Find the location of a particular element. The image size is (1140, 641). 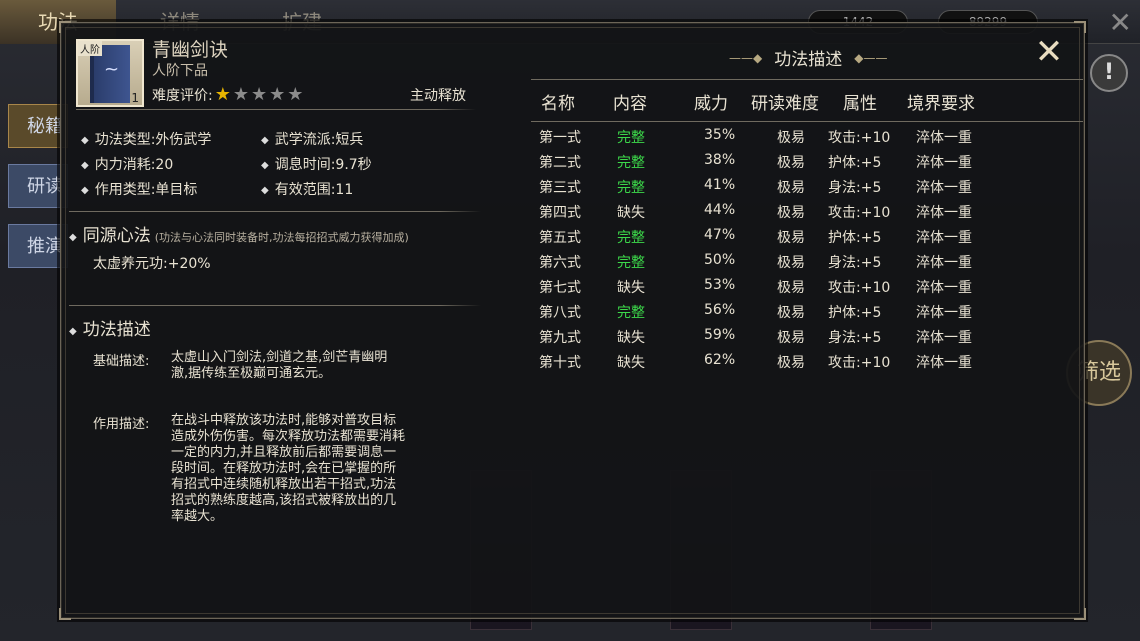

row-name: 第五式 is located at coordinates (560, 238).